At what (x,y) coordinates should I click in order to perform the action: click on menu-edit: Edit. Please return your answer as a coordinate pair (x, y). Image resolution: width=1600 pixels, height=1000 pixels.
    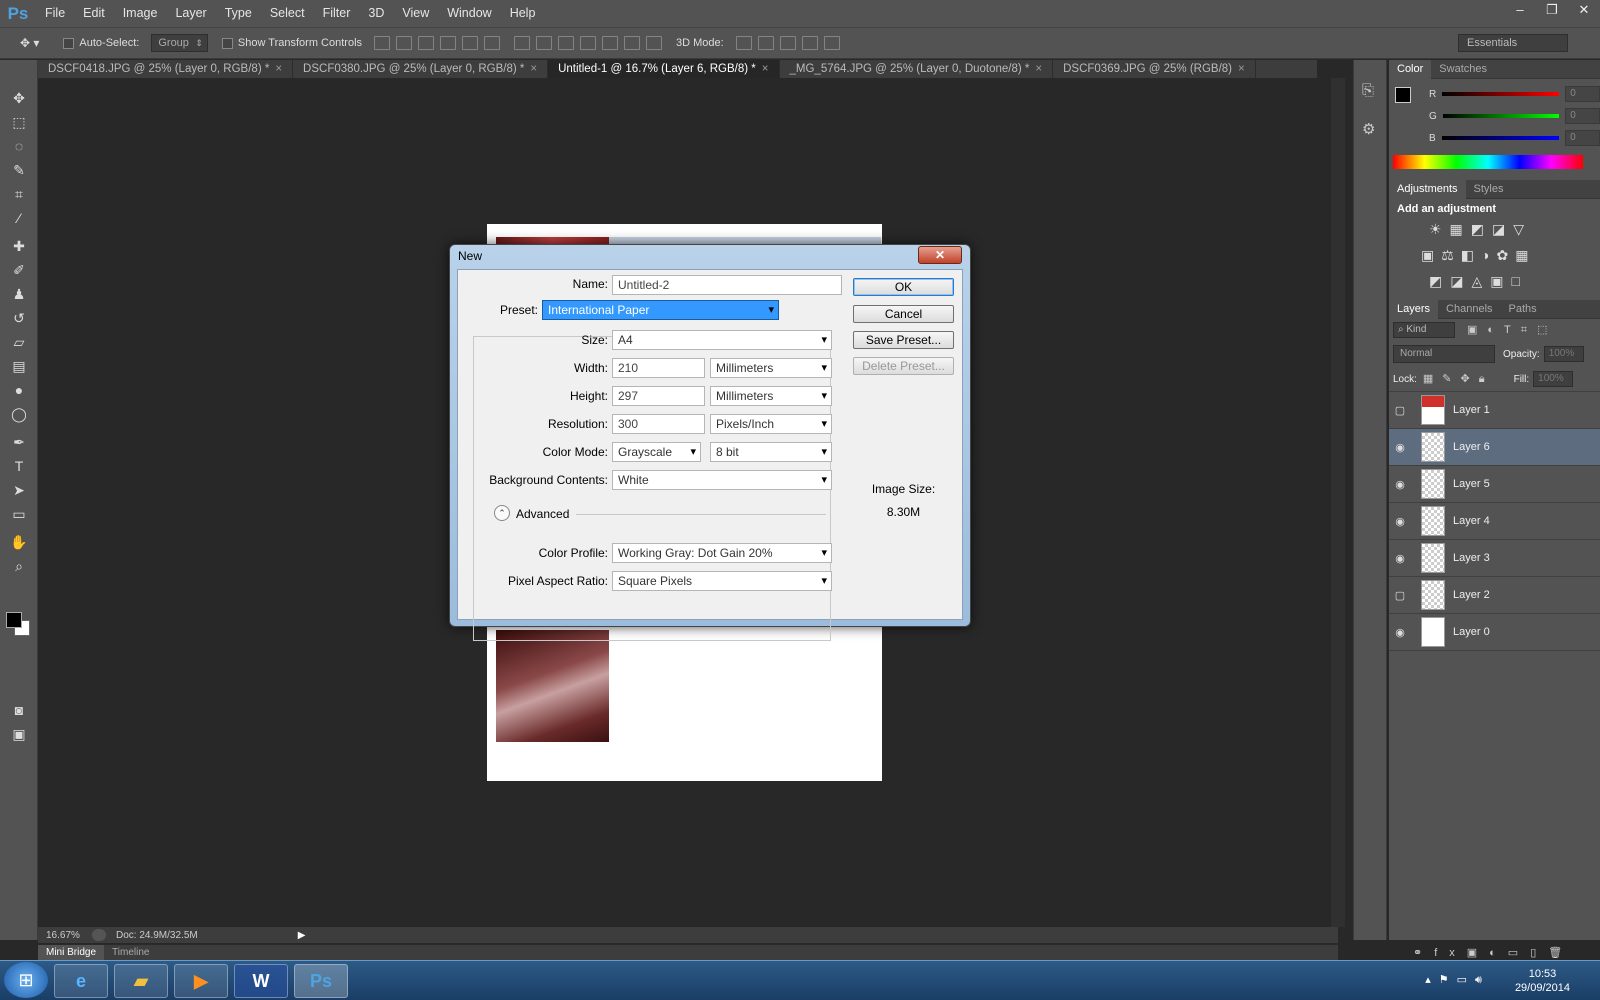
    Looking at the image, I should click on (94, 13).